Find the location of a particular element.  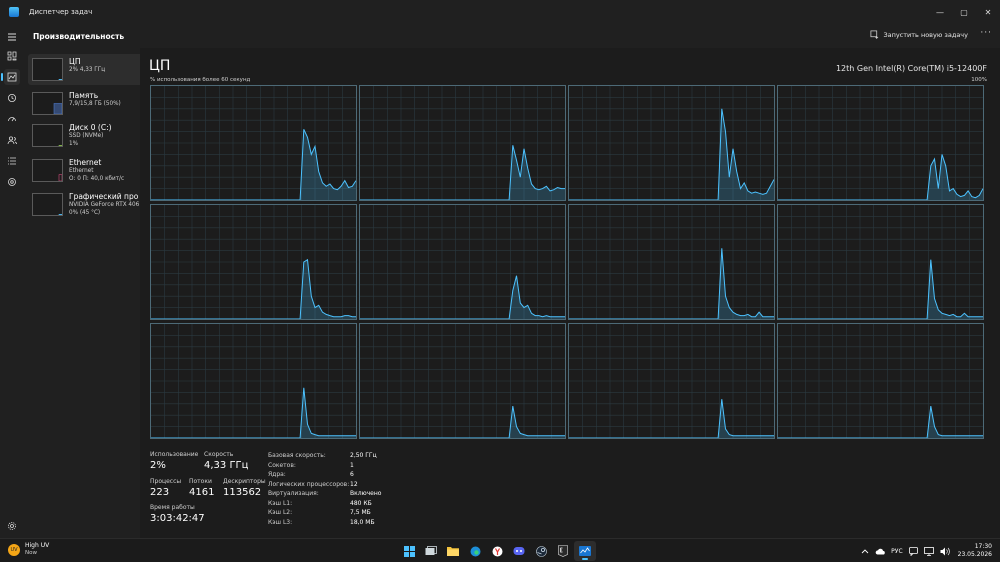

hamburger-menu-icon is located at coordinates (12, 37).